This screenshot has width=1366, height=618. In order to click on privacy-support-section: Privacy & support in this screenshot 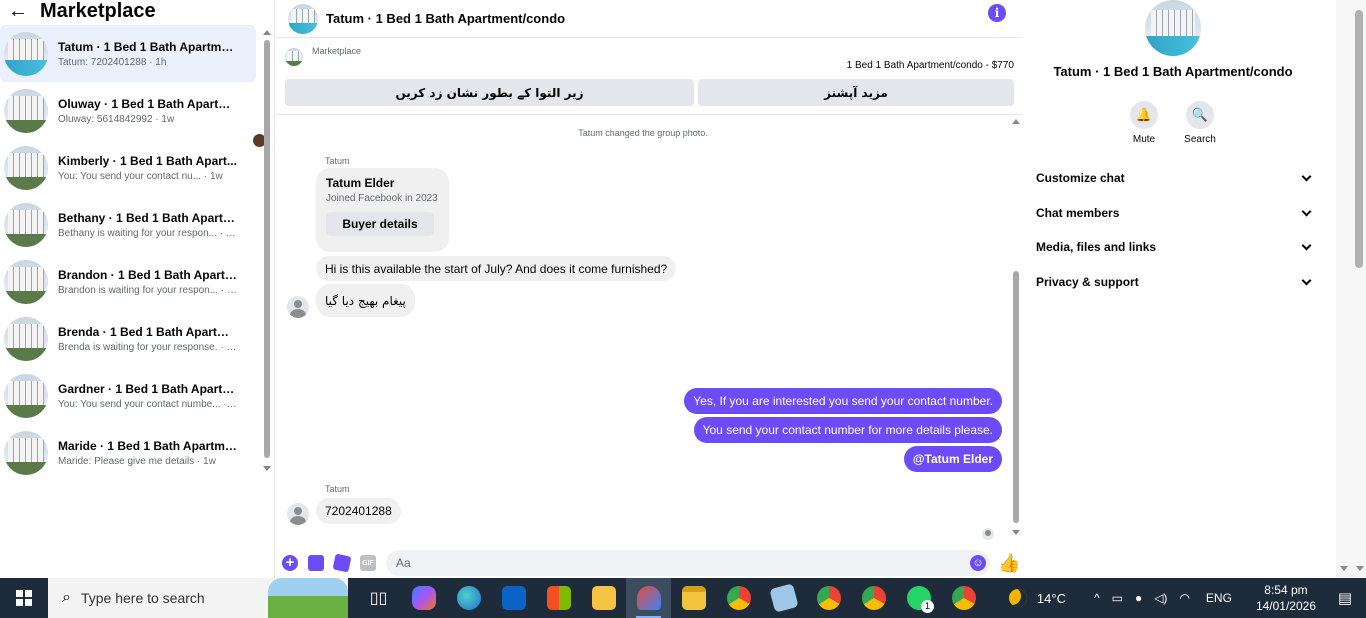, I will do `click(1174, 282)`.